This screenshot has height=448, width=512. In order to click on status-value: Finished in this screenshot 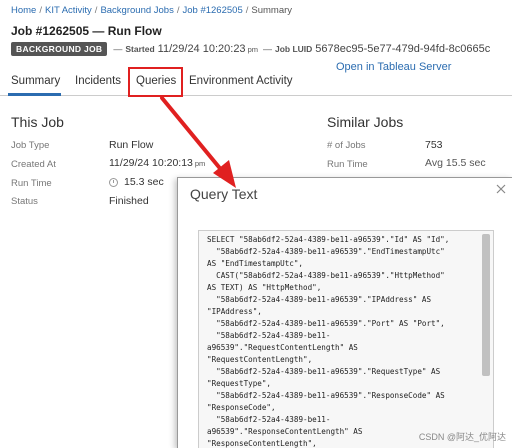, I will do `click(129, 201)`.